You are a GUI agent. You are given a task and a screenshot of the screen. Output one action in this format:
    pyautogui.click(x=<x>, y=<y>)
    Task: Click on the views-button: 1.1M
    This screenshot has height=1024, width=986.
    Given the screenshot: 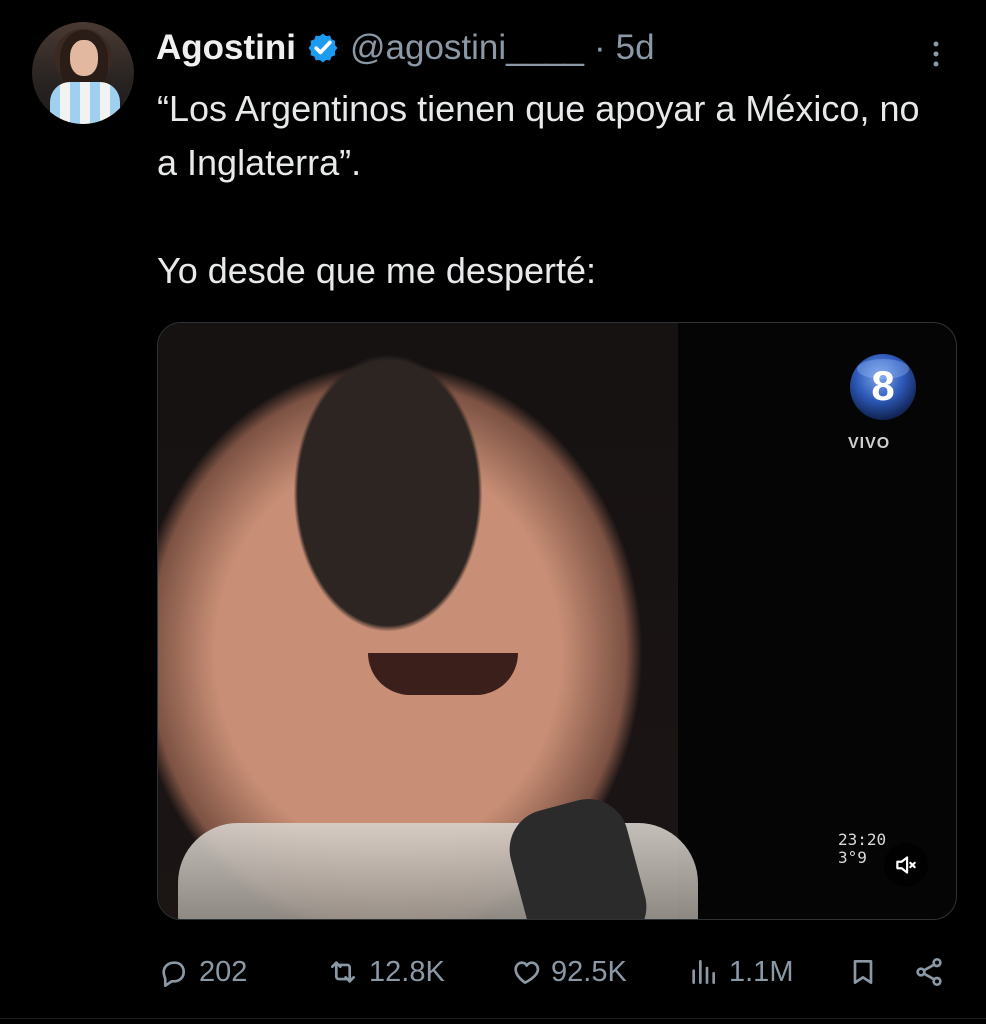 What is the action you would take?
    pyautogui.click(x=740, y=972)
    